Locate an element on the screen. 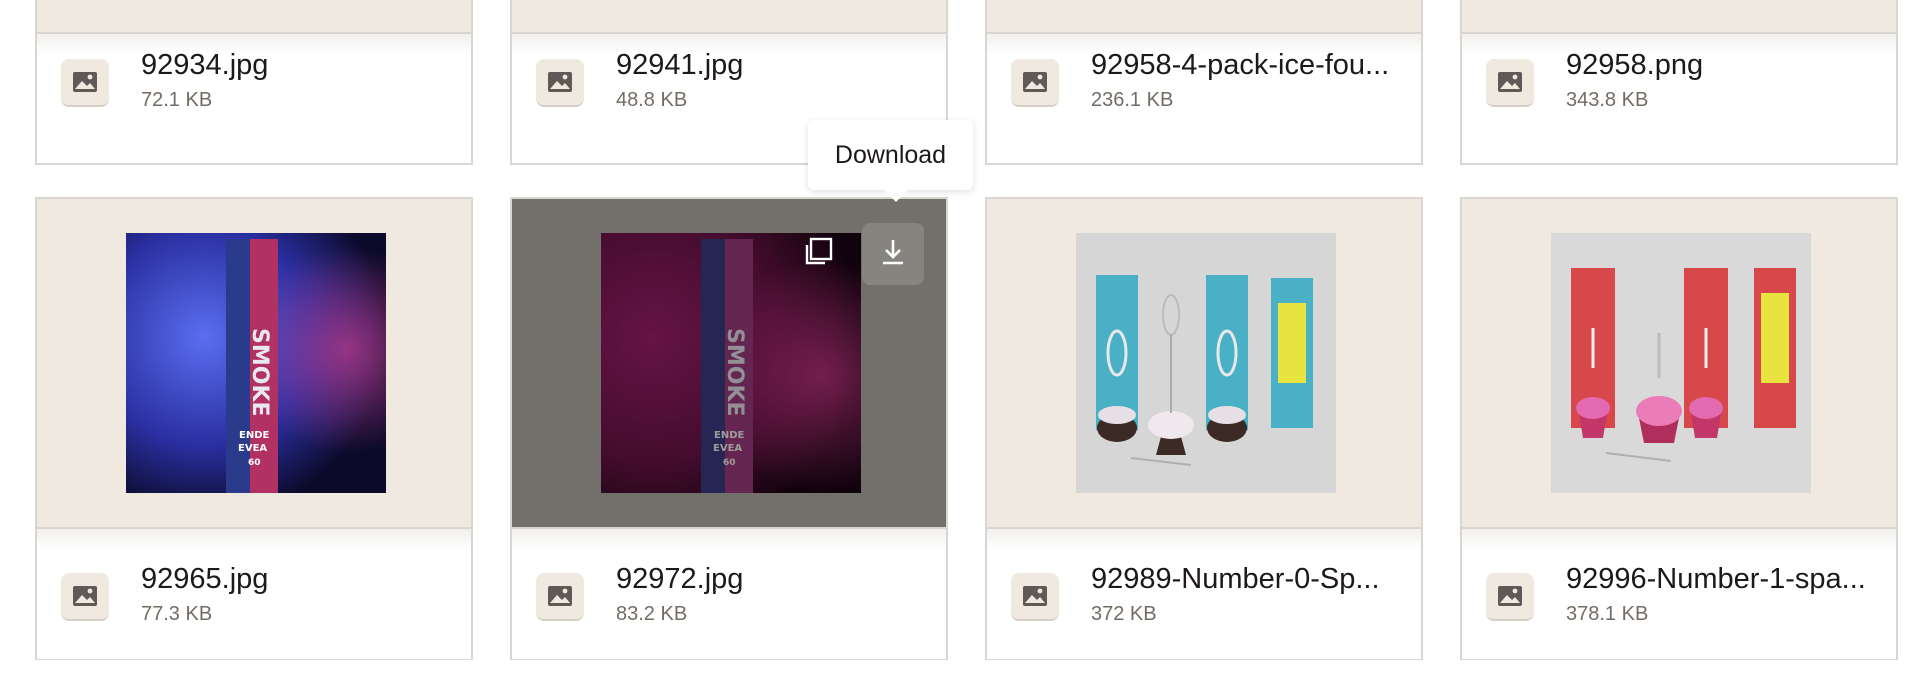  svg-text: 60 is located at coordinates (254, 463).